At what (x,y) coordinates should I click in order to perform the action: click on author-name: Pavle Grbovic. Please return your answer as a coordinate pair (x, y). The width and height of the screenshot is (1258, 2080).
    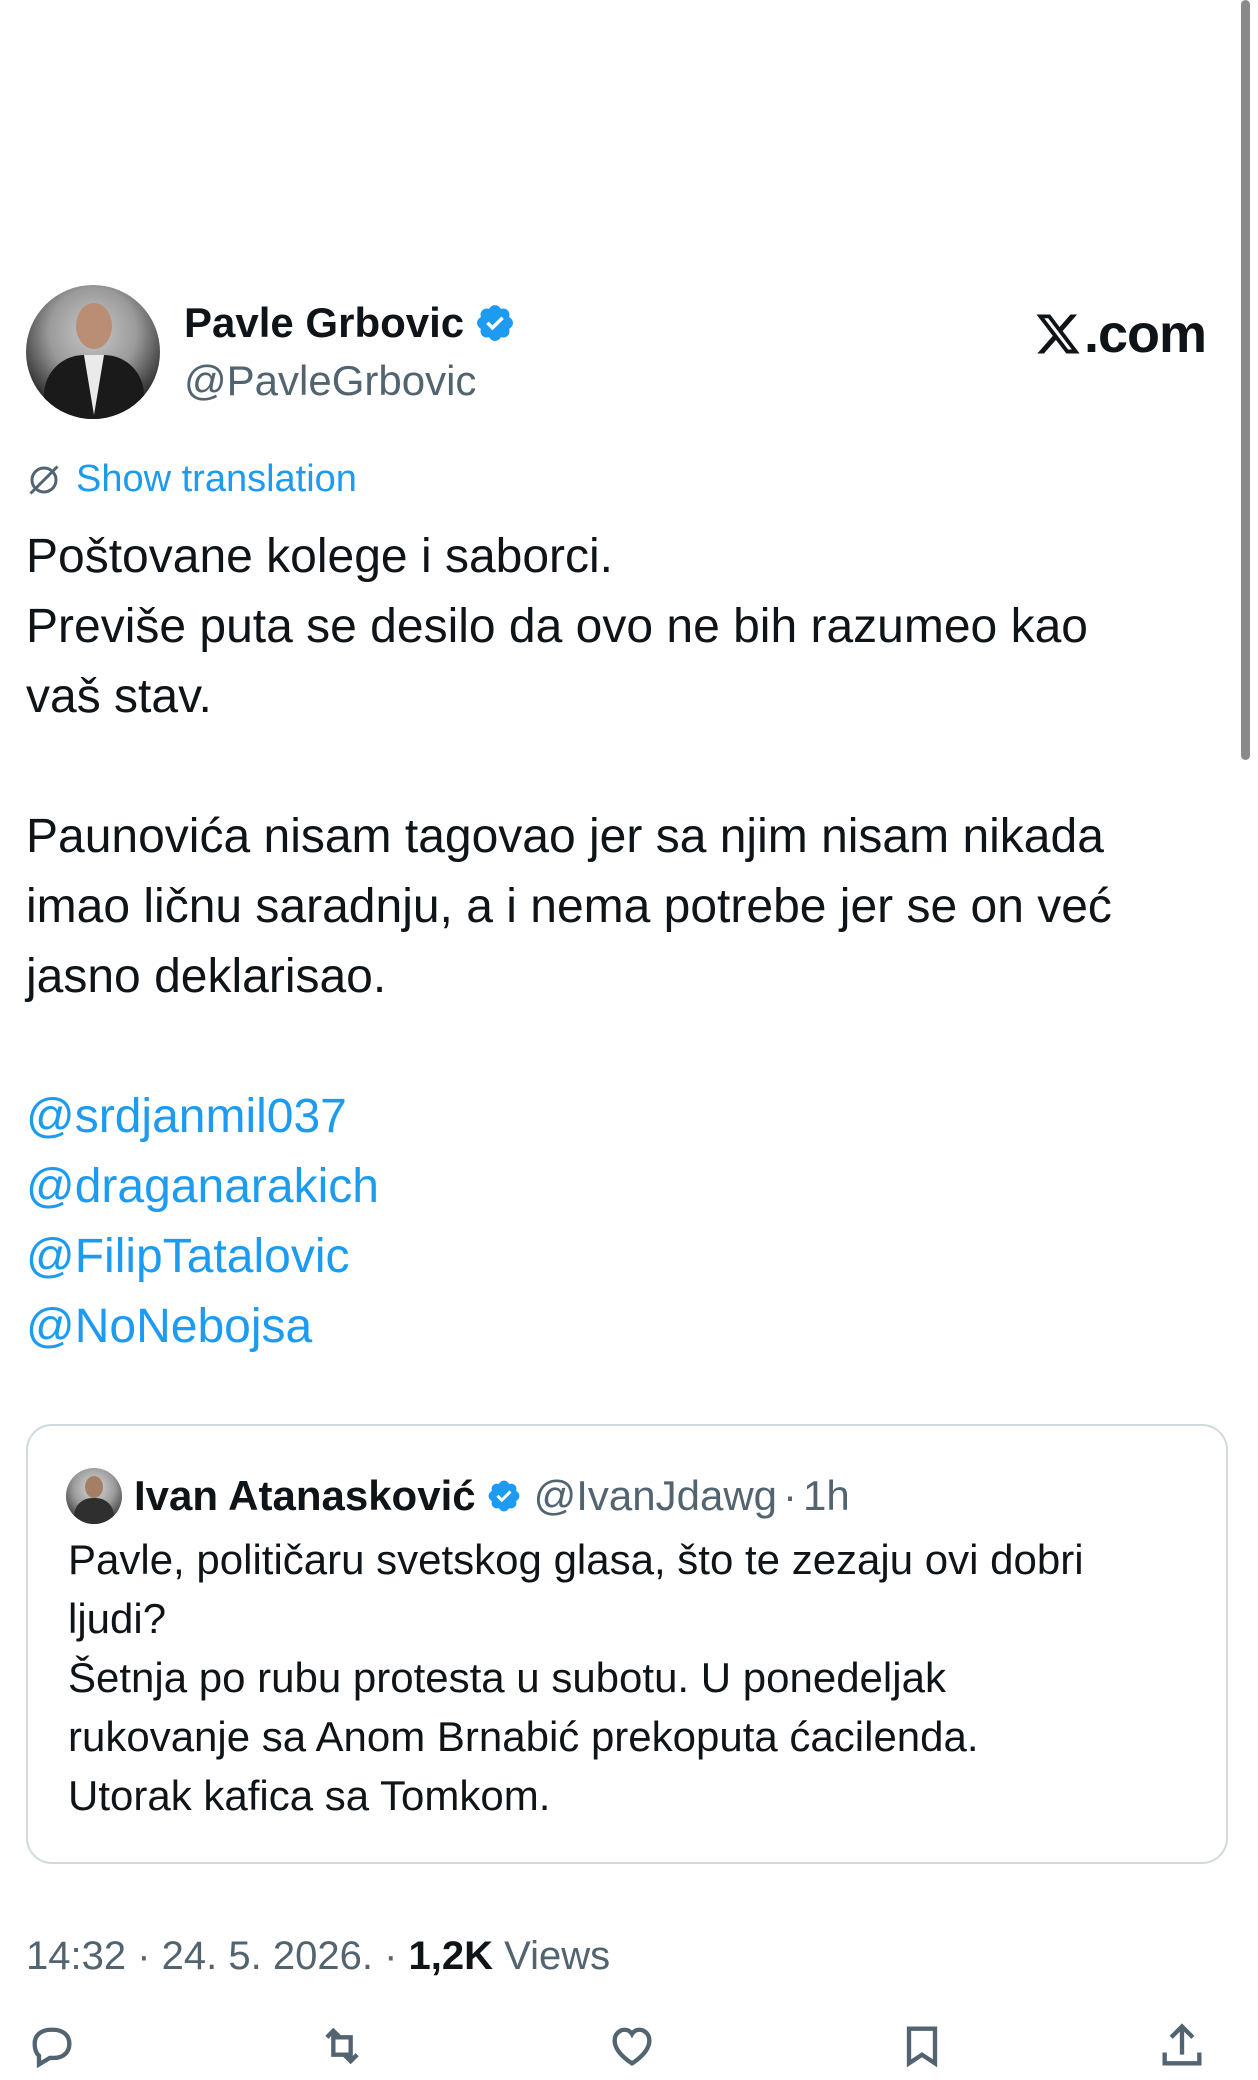
    Looking at the image, I should click on (324, 323).